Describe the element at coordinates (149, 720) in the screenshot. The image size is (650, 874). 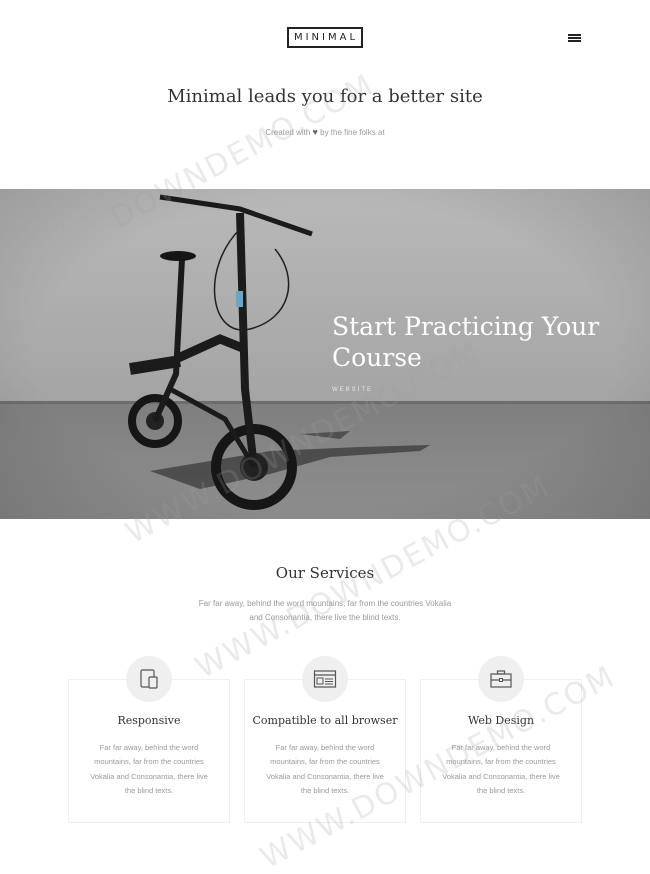
I see `service-title: Responsive` at that location.